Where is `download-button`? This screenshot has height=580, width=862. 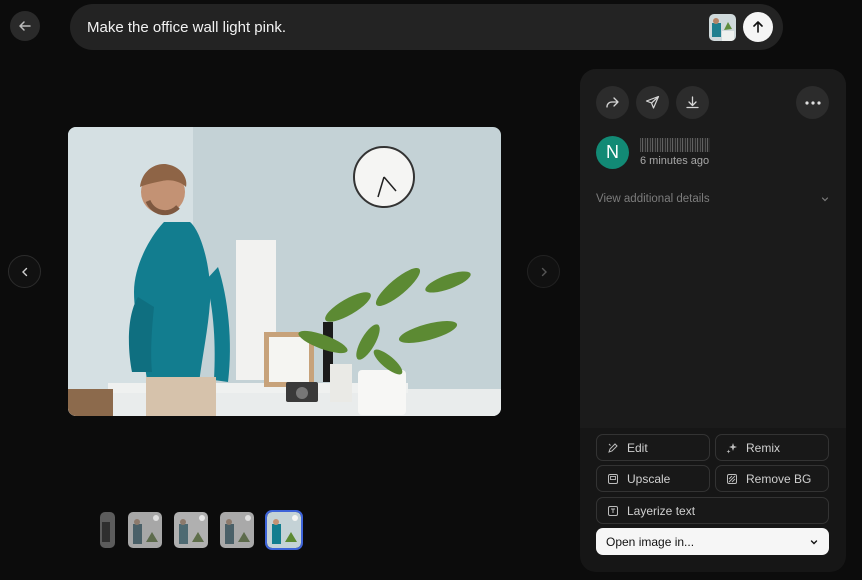 download-button is located at coordinates (692, 102).